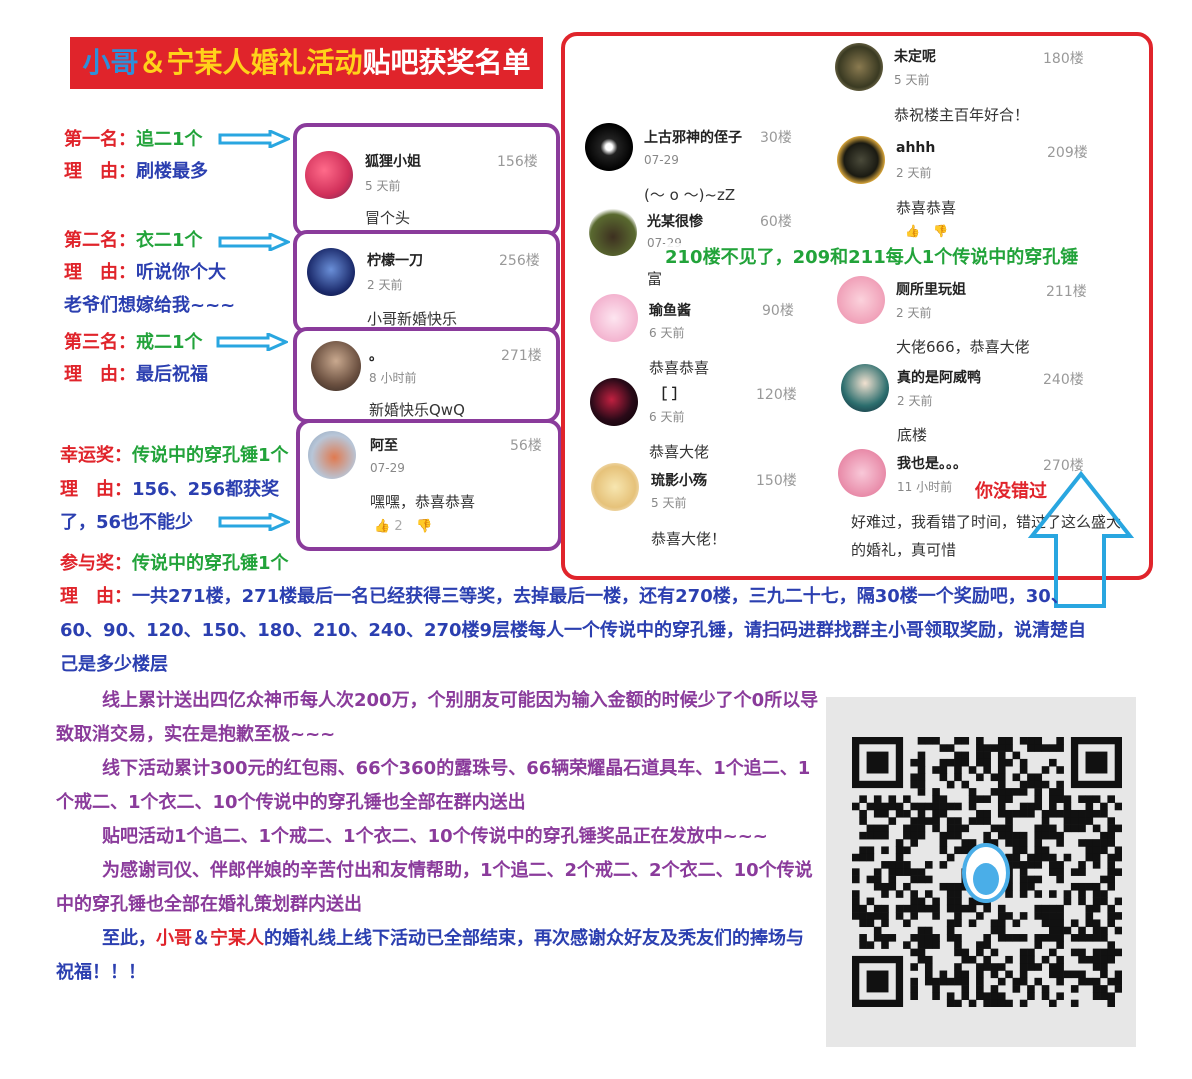 The image size is (1192, 1079). What do you see at coordinates (669, 394) in the screenshot?
I see `post-username: ［ ］` at bounding box center [669, 394].